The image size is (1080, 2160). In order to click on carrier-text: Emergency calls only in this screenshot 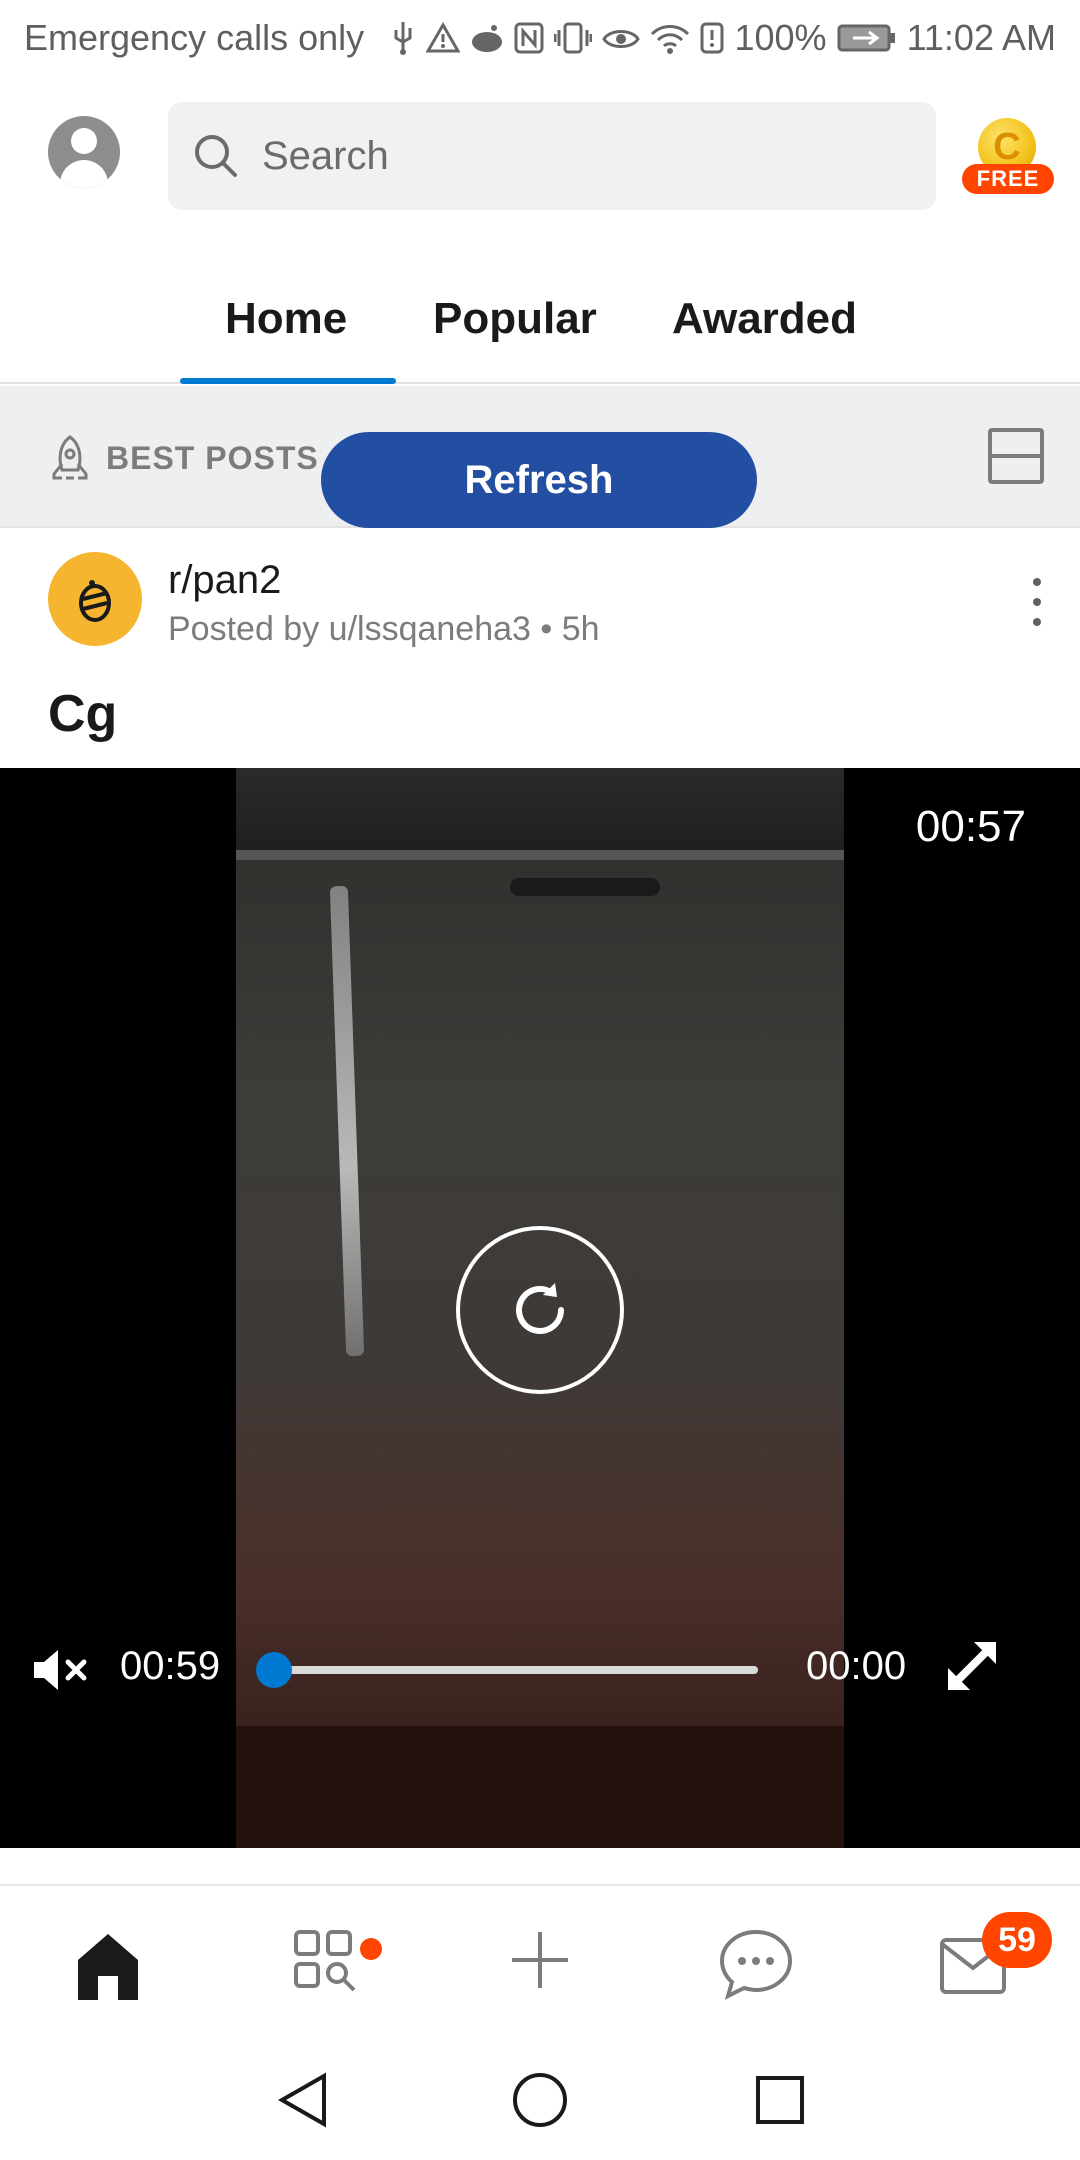, I will do `click(194, 37)`.